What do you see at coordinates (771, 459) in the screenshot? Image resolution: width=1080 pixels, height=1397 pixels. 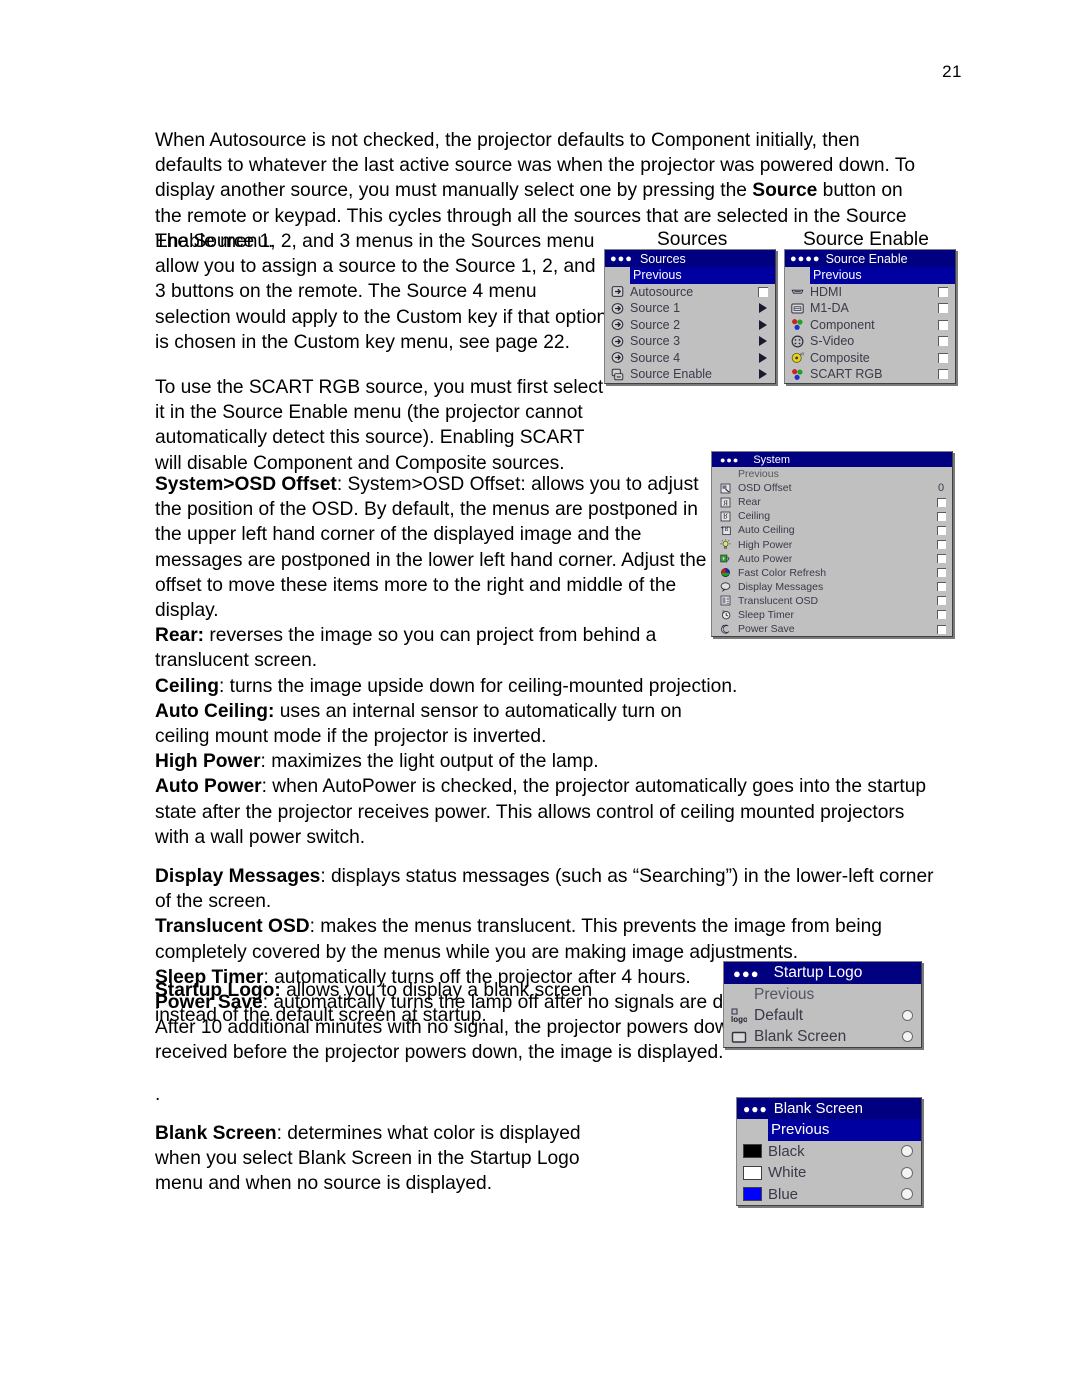 I see `osd-title-text: System` at bounding box center [771, 459].